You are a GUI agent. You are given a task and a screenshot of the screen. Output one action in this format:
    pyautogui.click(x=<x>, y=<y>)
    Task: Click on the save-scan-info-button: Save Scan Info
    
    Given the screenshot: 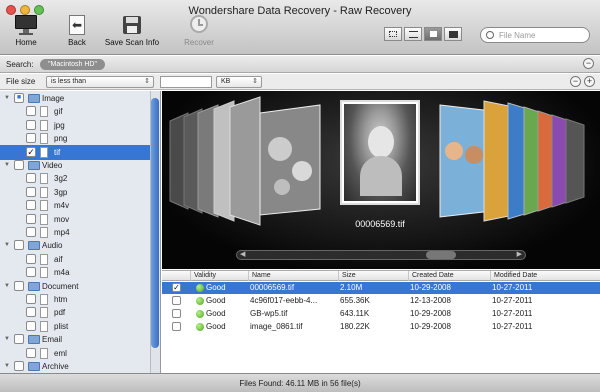 What is the action you would take?
    pyautogui.click(x=132, y=34)
    